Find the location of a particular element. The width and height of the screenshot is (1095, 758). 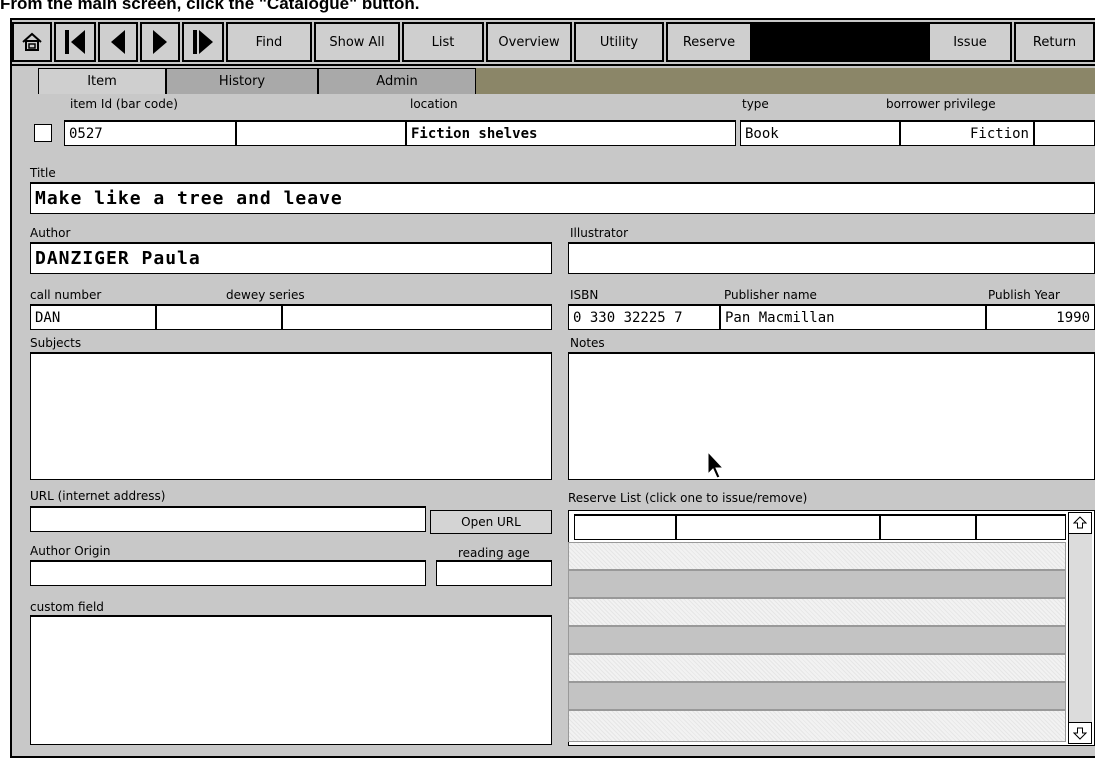

utility-button: Utility is located at coordinates (619, 42).